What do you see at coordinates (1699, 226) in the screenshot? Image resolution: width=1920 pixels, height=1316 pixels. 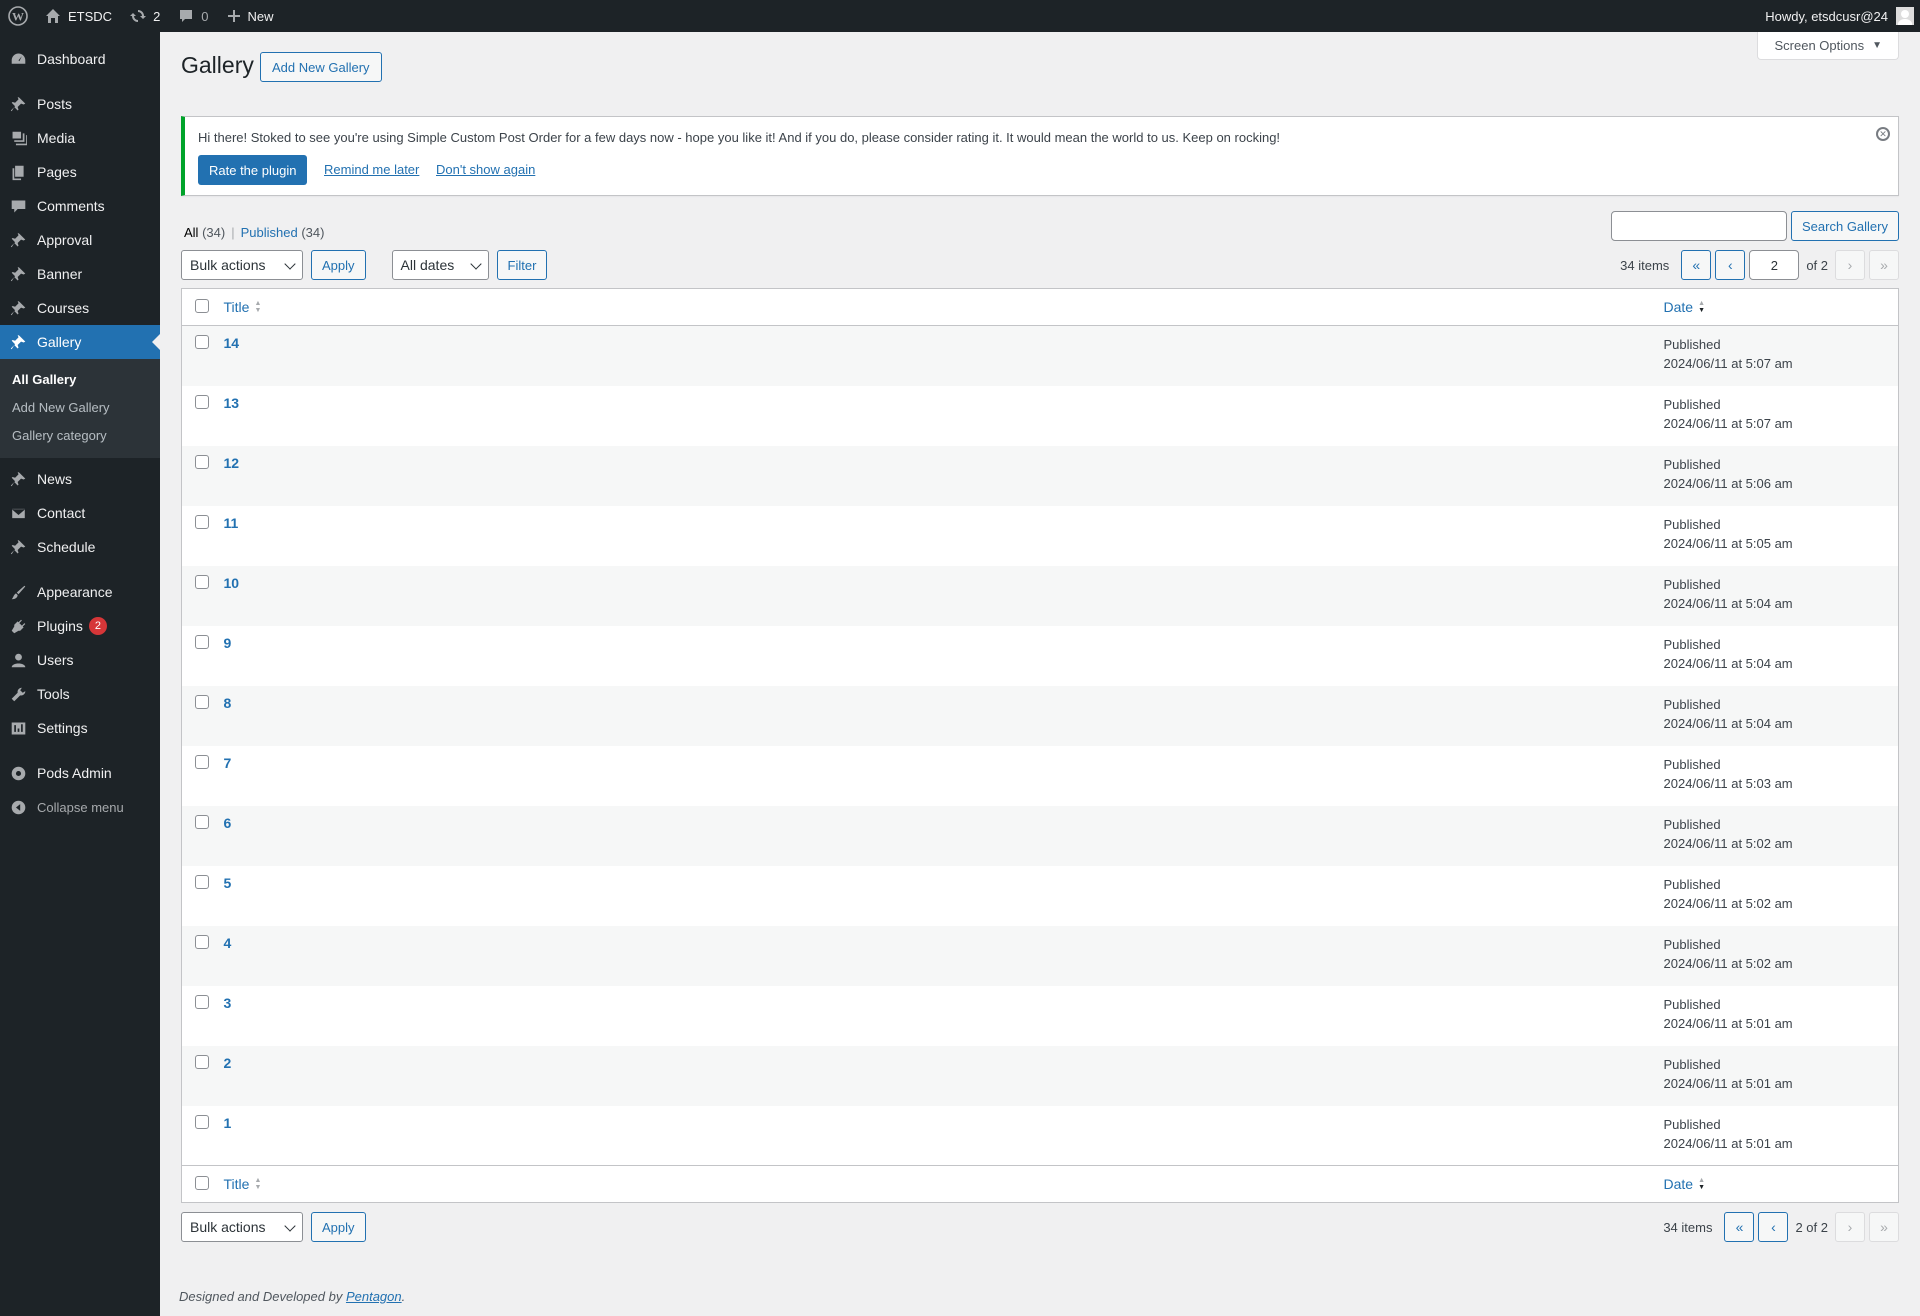 I see `search-input` at bounding box center [1699, 226].